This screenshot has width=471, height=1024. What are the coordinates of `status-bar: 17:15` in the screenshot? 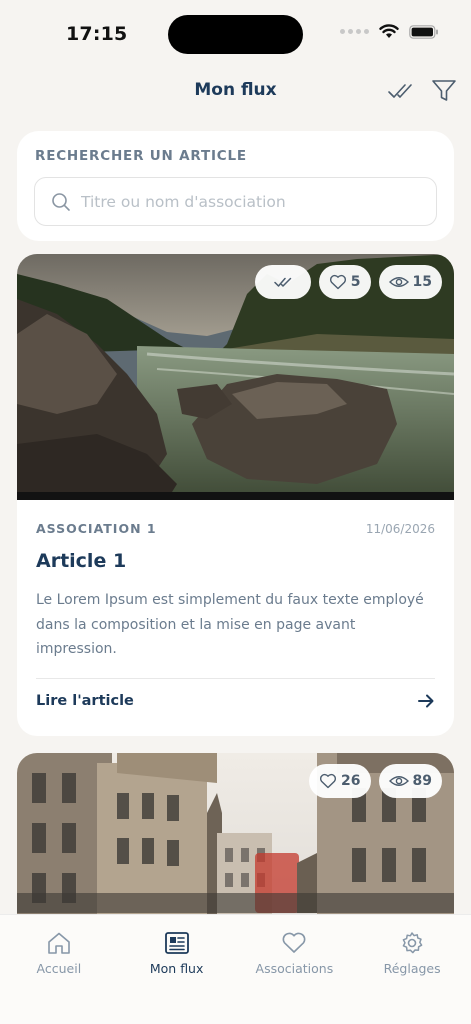 It's located at (235, 35).